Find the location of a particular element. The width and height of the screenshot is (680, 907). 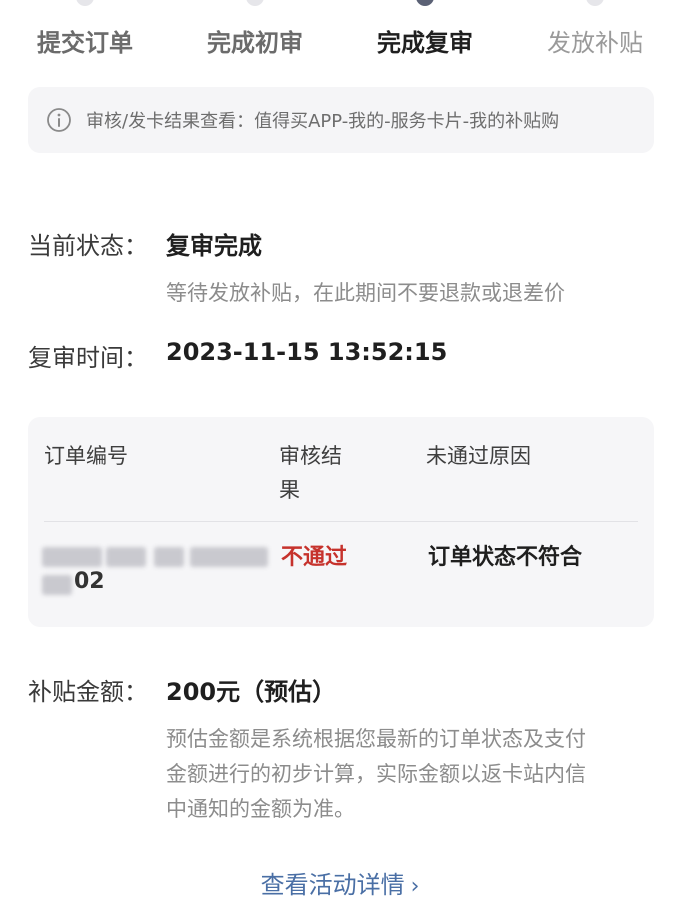

review-time-value: 2023-11-15 13:52:15 is located at coordinates (307, 352).